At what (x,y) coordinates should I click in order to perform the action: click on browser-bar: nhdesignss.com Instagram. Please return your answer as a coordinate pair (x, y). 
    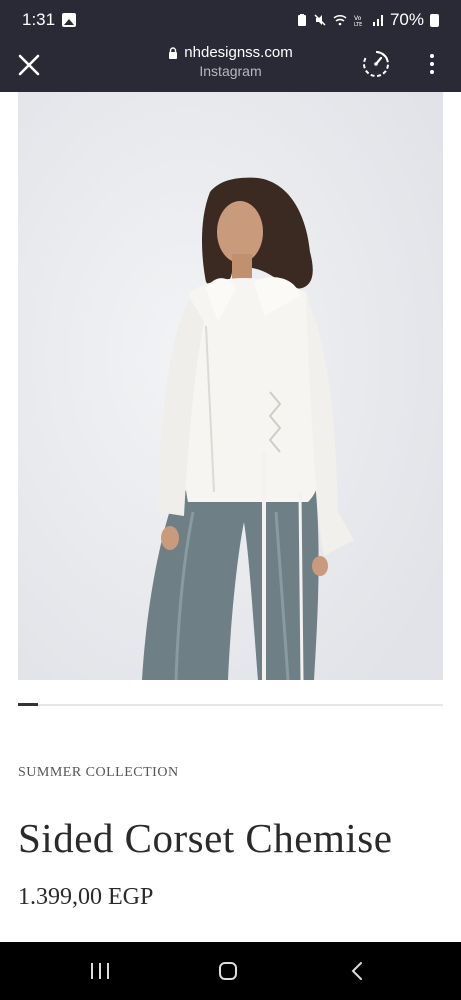
    Looking at the image, I should click on (230, 67).